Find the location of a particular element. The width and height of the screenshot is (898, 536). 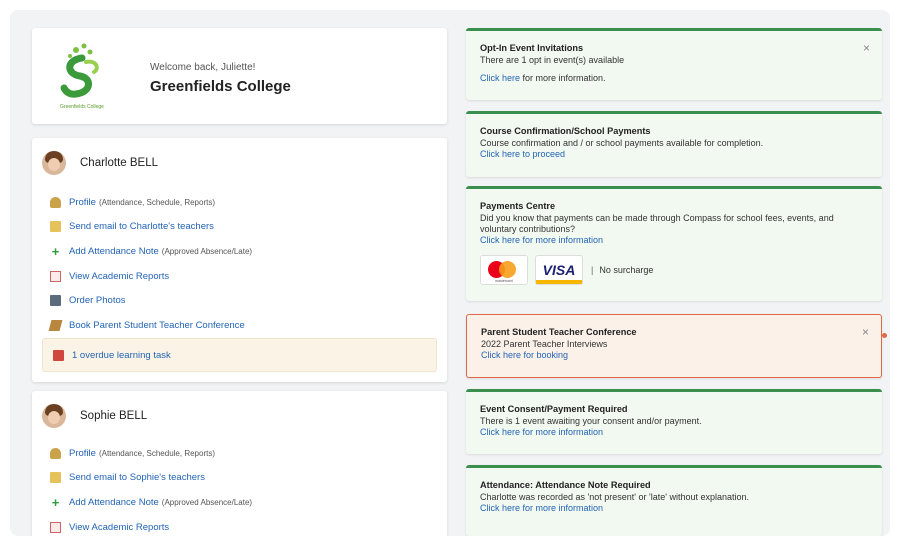

notice-text: There are 1 opt in event(s) available is located at coordinates (552, 59).